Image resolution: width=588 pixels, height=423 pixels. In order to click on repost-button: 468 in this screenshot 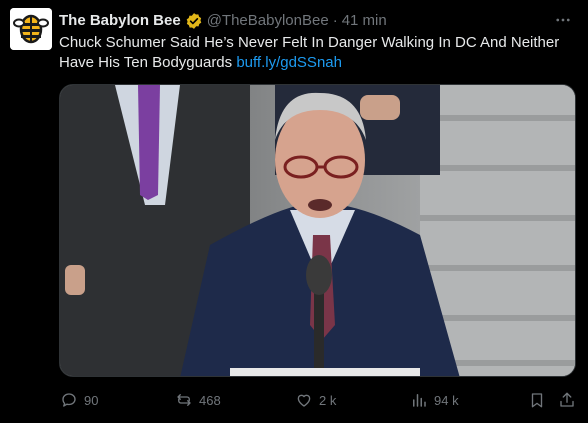, I will do `click(198, 400)`.